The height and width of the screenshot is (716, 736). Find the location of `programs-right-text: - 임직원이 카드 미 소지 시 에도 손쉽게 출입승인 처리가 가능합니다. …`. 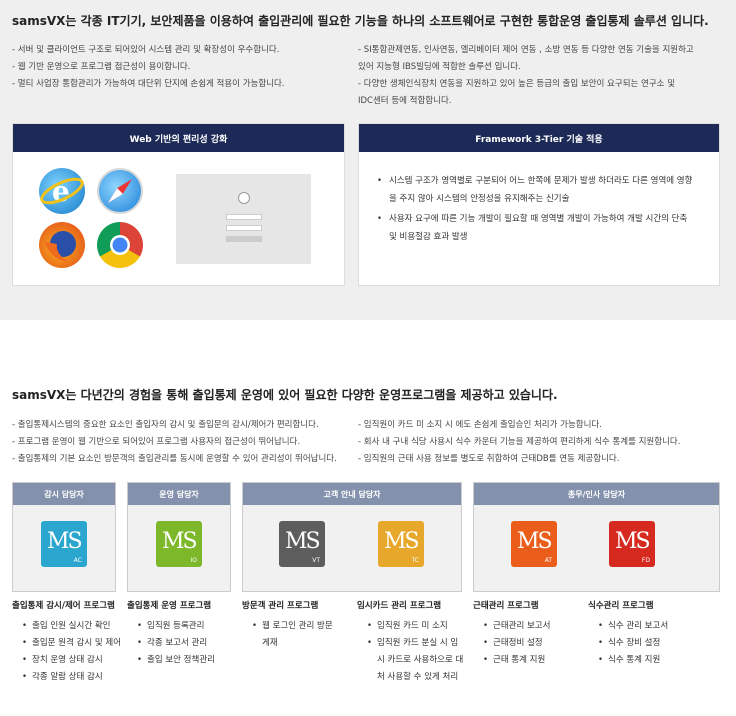

programs-right-text: - 임직원이 카드 미 소지 시 에도 손쉽게 출입승인 처리가 가능합니다. … is located at coordinates (543, 442).